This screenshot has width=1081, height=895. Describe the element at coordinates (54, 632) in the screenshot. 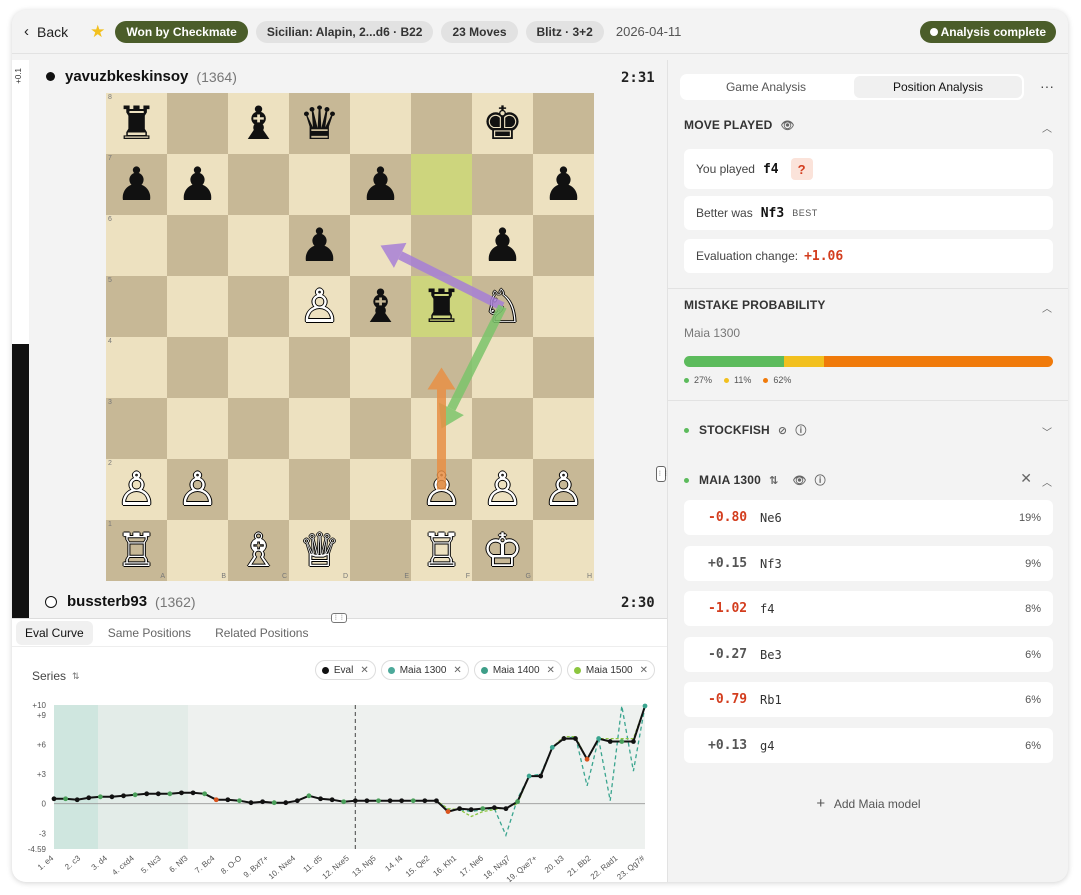

I see `tab-eval-curve: Eval Curve` at that location.